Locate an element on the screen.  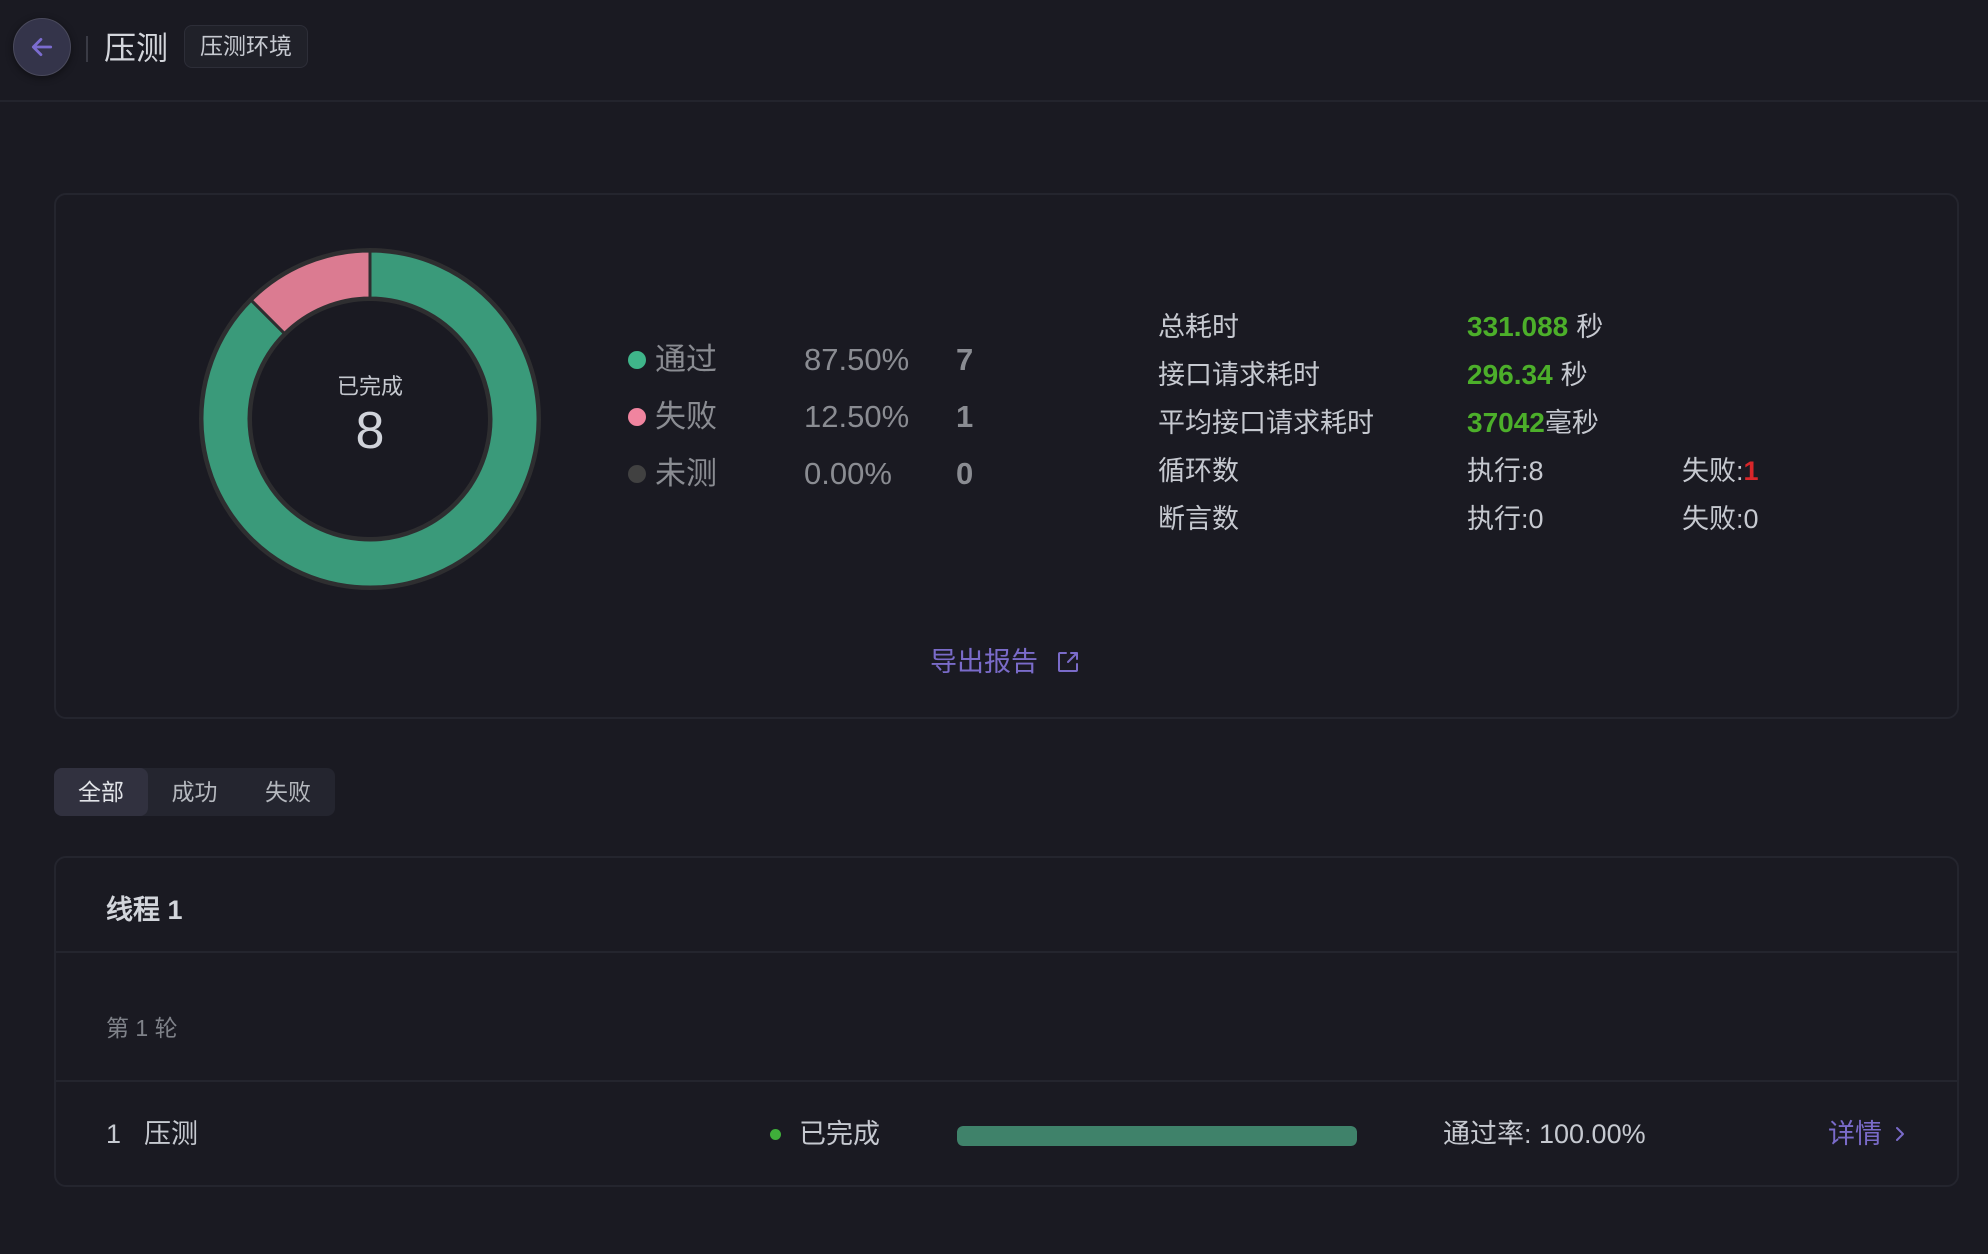
legend-item-untested: 未测 0.00% 0 is located at coordinates (828, 476).